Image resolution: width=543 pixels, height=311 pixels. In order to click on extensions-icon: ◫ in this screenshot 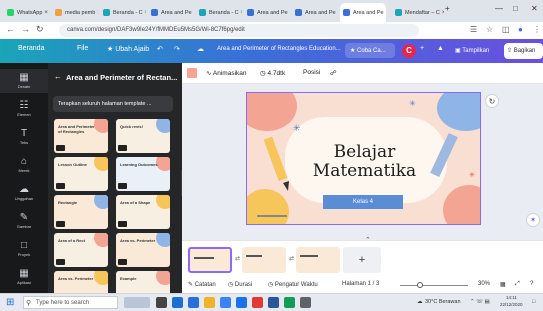, I will do `click(506, 29)`.